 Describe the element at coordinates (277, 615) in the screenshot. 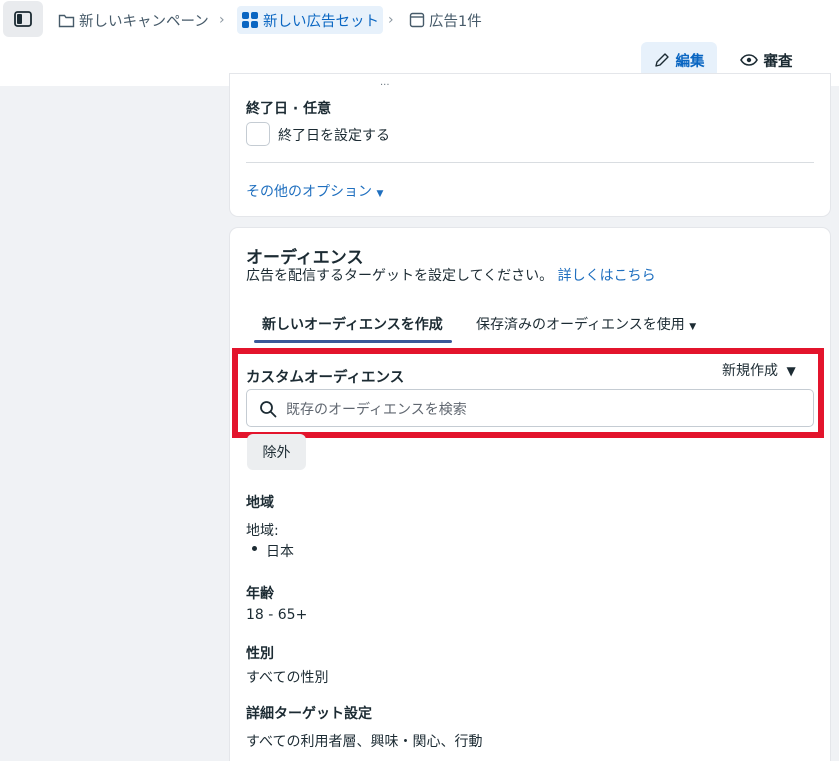

I see `age-value: 18 - 65+` at that location.